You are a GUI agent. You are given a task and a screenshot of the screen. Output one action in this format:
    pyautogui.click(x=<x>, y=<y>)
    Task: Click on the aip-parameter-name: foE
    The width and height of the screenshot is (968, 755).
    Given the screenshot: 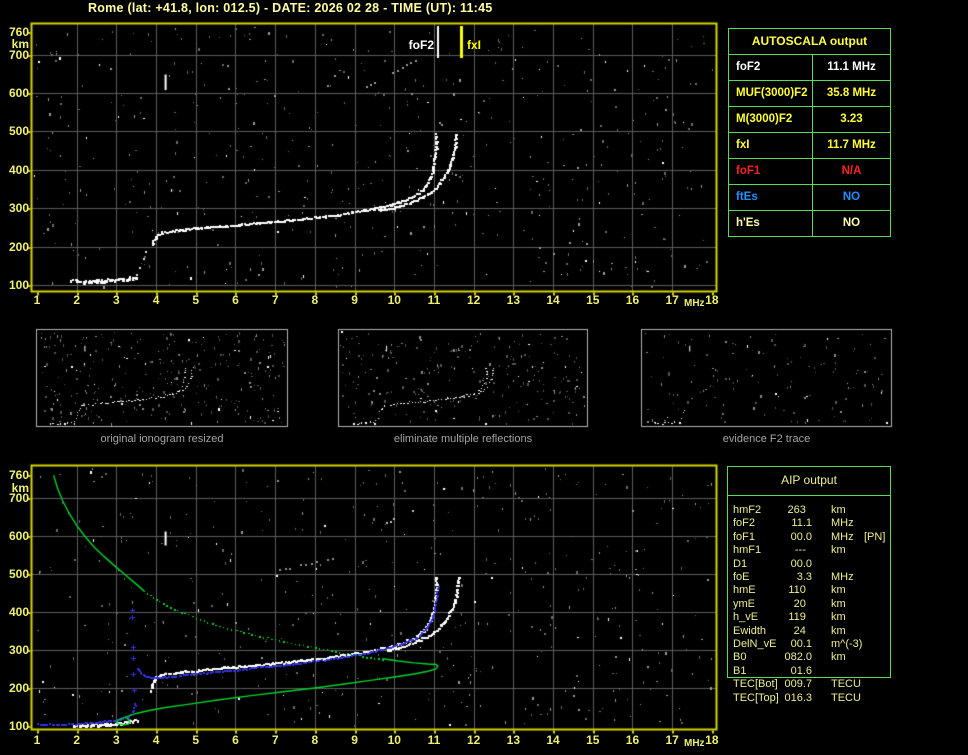 What is the action you would take?
    pyautogui.click(x=741, y=577)
    